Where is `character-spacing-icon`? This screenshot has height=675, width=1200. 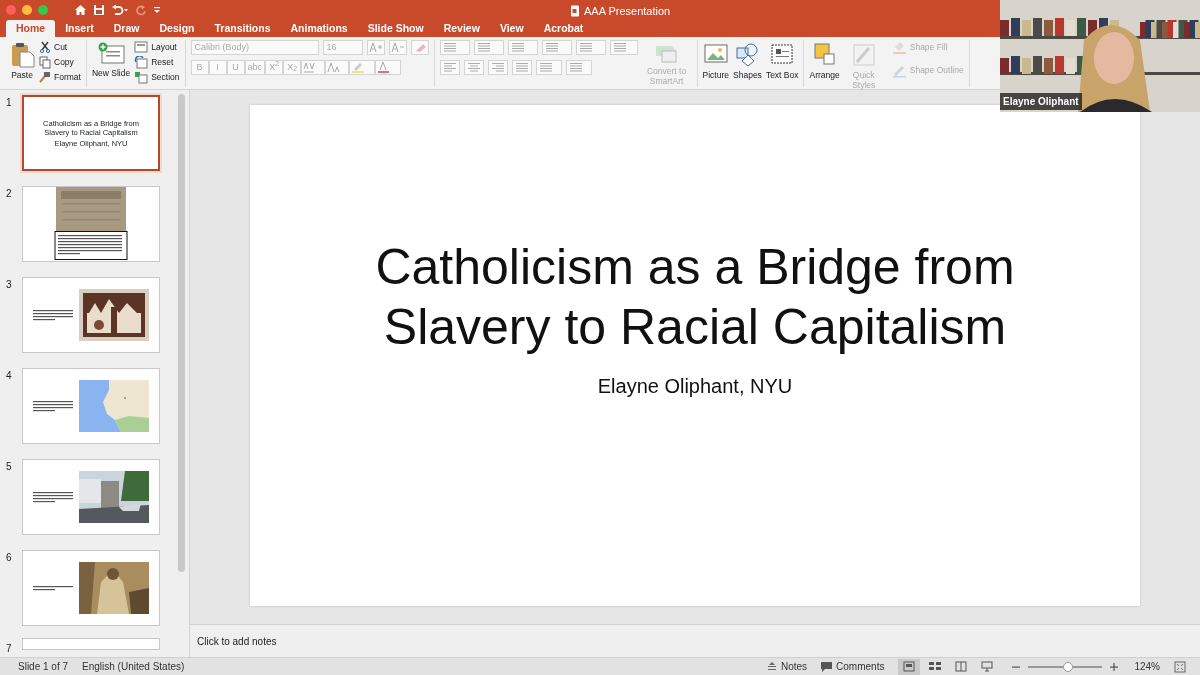
character-spacing-icon is located at coordinates (313, 67).